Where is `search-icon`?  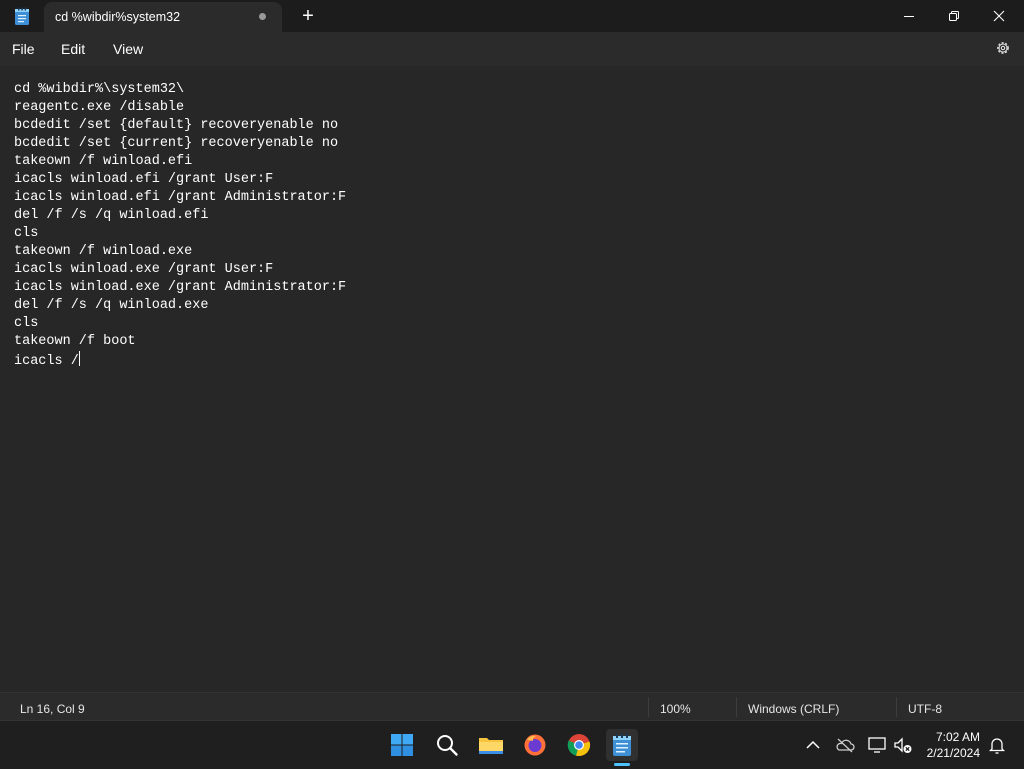
search-icon is located at coordinates (447, 745).